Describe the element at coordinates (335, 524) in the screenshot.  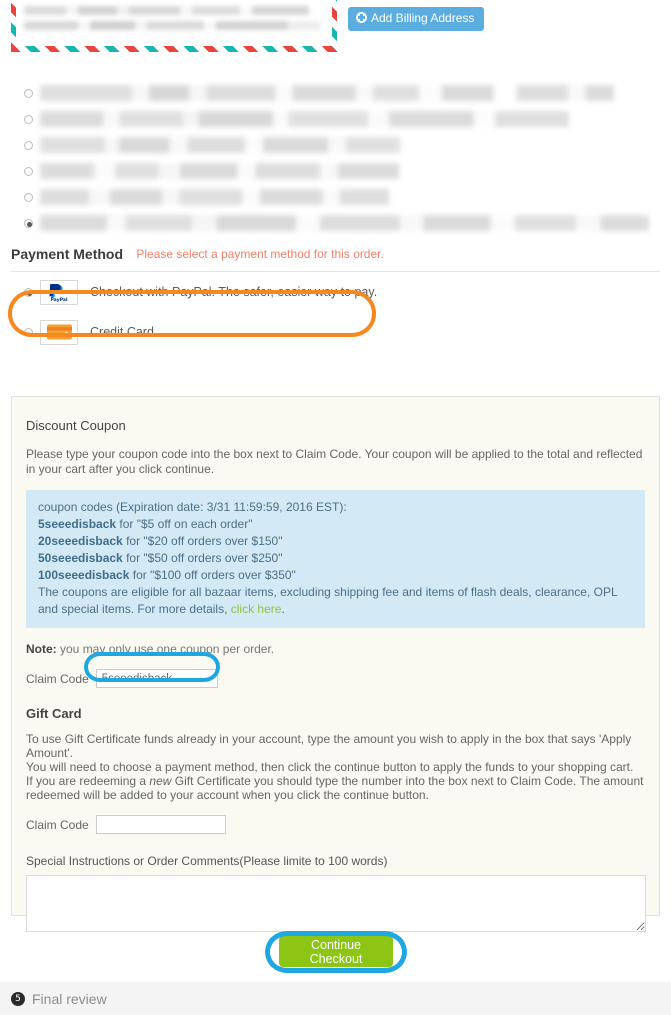
I see `coupon-code-row: 5seeedisback for "$5 off on each order"` at that location.